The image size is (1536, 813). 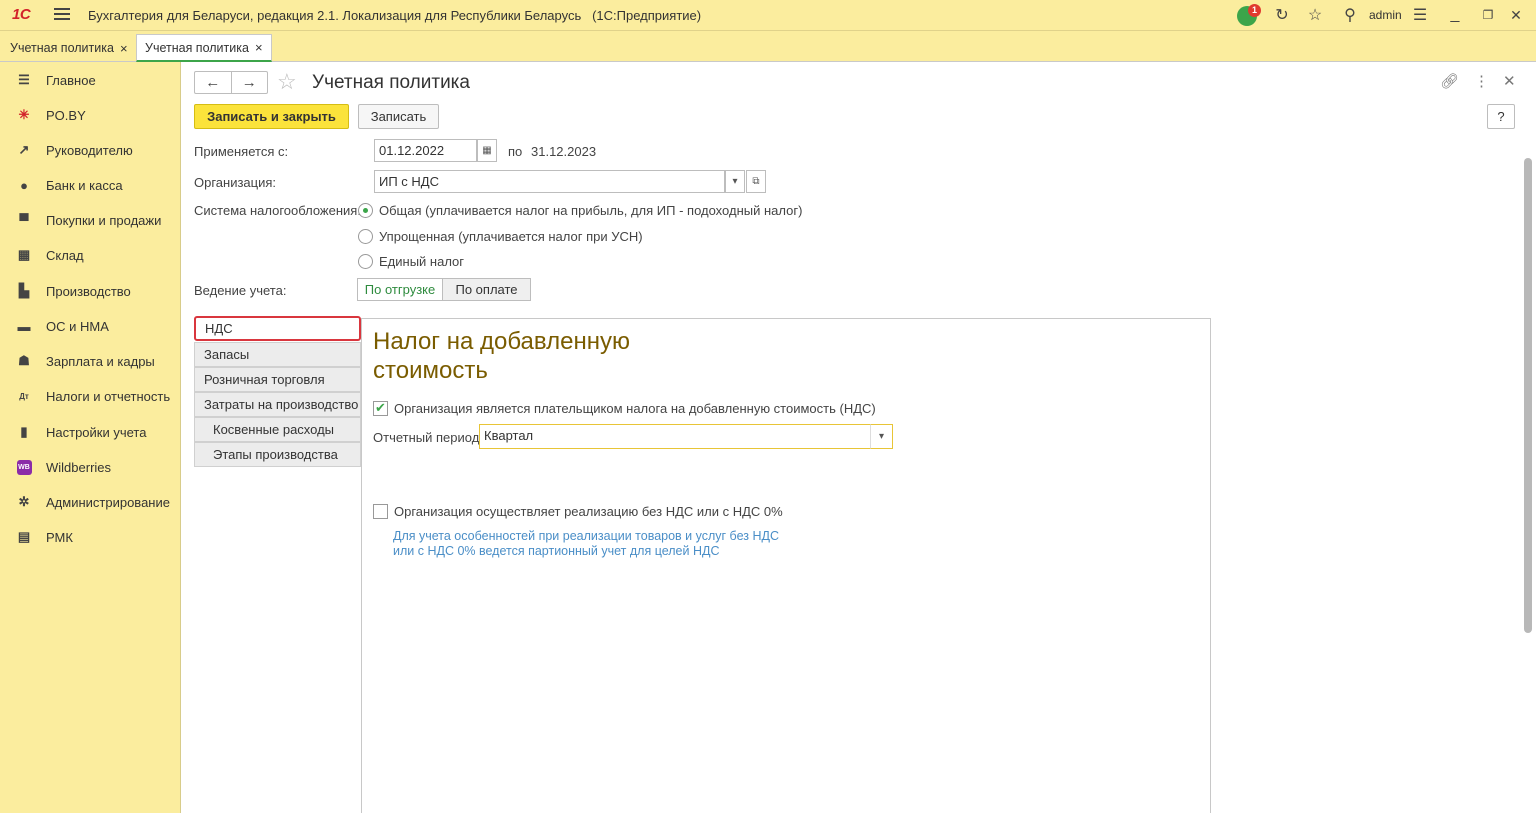 What do you see at coordinates (24, 149) in the screenshot?
I see `chart-icon: ↗` at bounding box center [24, 149].